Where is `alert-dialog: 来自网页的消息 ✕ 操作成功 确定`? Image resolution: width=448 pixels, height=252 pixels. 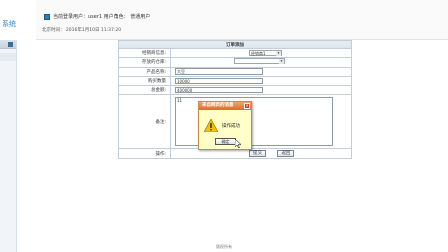 alert-dialog: 来自网页的消息 ✕ 操作成功 确定 is located at coordinates (225, 125).